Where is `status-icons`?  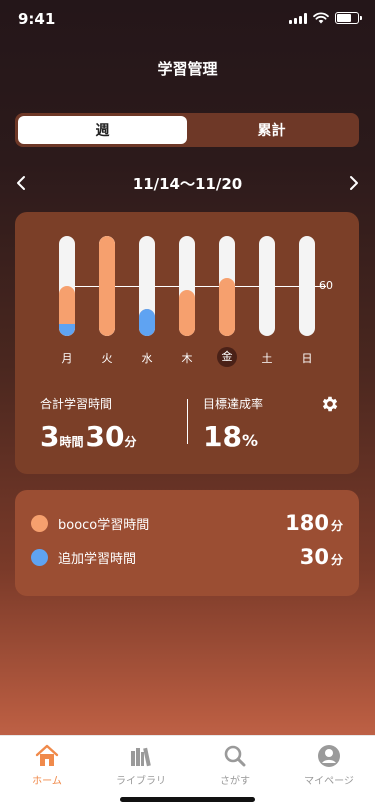
status-icons is located at coordinates (325, 18).